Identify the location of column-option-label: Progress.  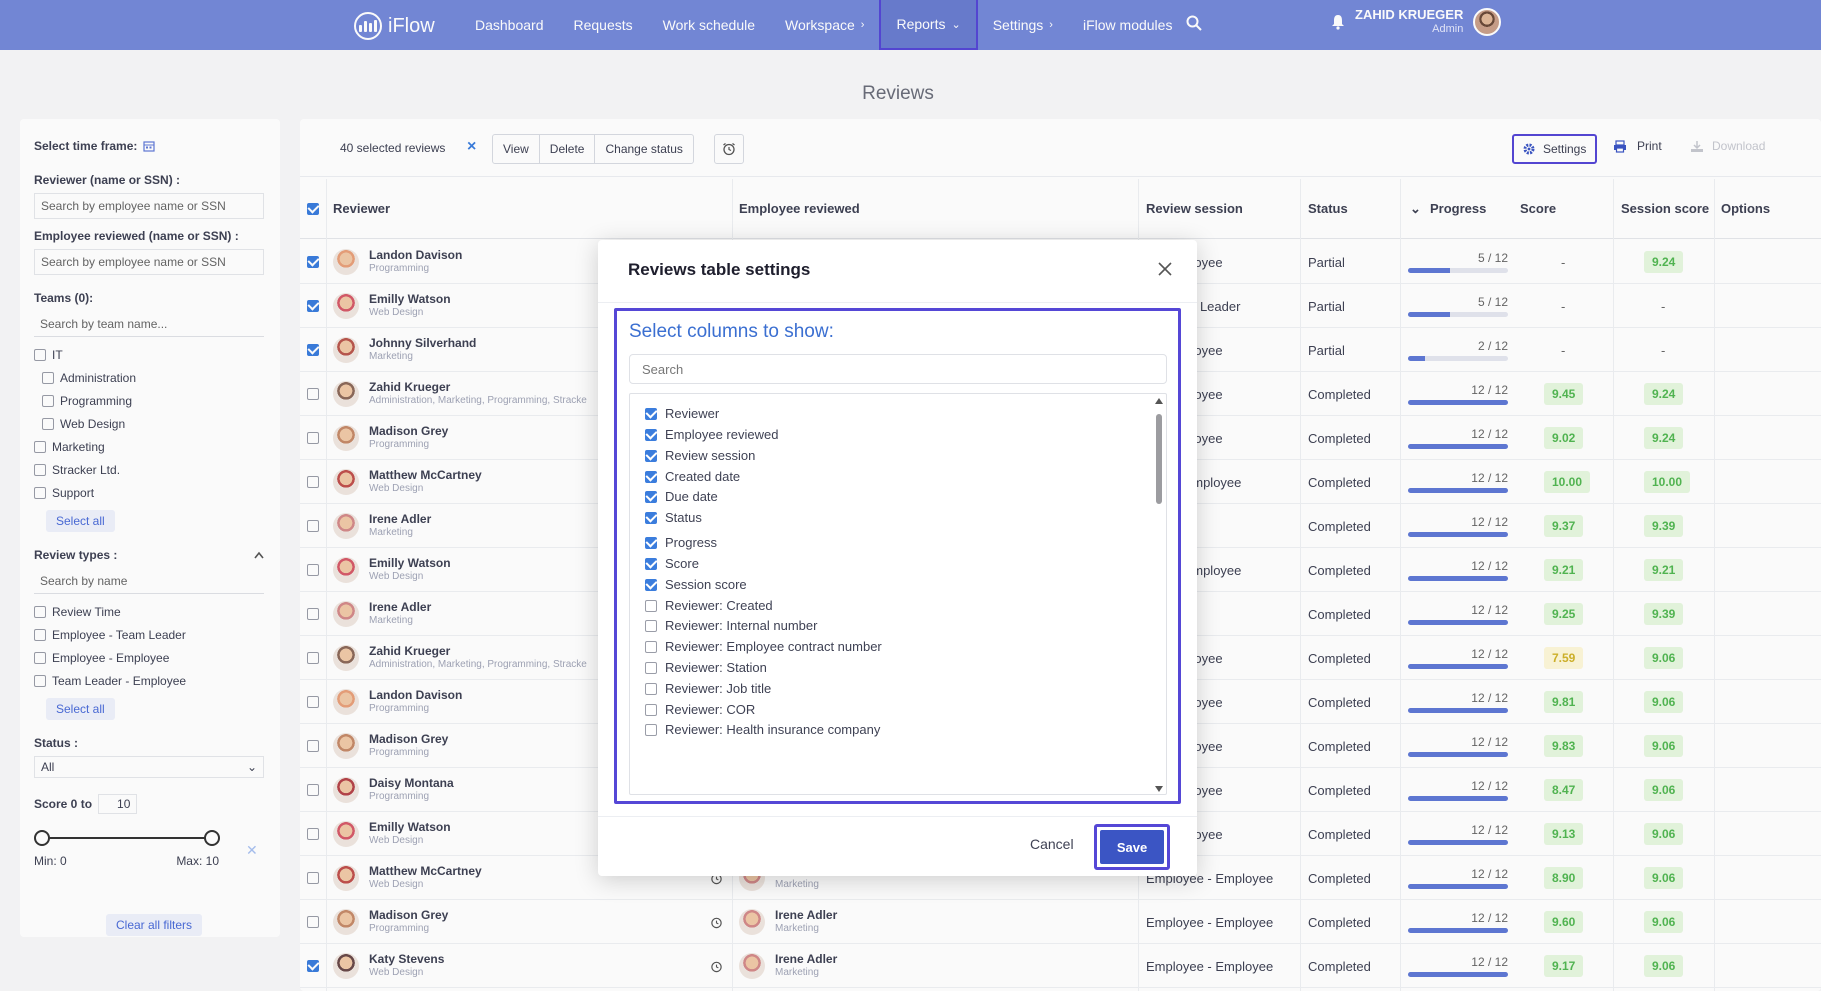
(691, 542).